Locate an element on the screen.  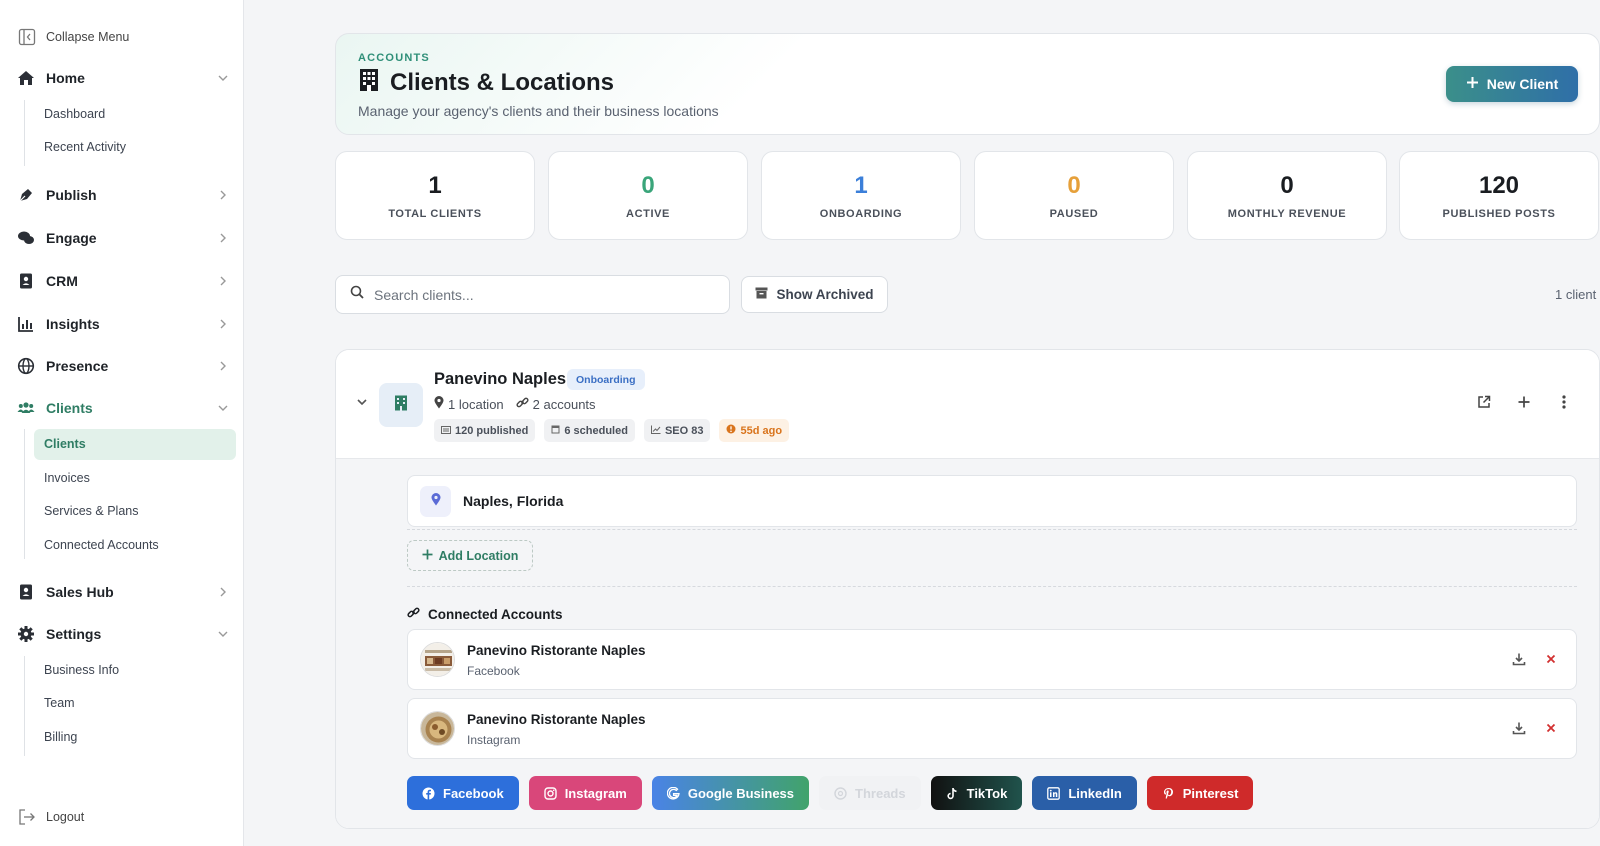
location-row: Naples, Florida is located at coordinates (992, 501).